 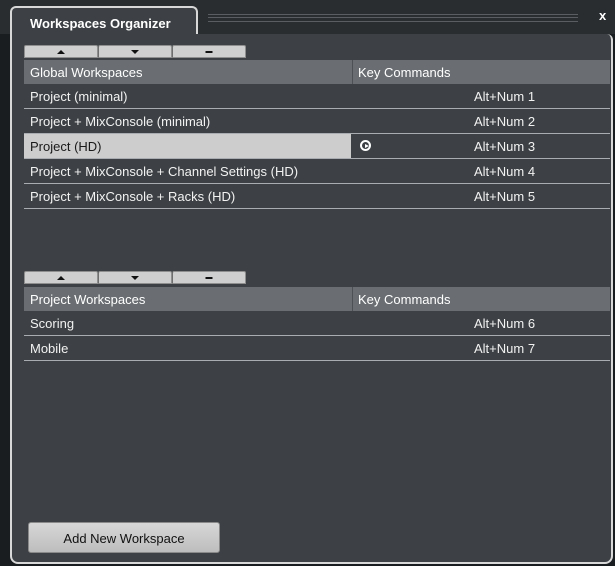 What do you see at coordinates (79, 96) in the screenshot?
I see `workspace-name: Project (minimal)` at bounding box center [79, 96].